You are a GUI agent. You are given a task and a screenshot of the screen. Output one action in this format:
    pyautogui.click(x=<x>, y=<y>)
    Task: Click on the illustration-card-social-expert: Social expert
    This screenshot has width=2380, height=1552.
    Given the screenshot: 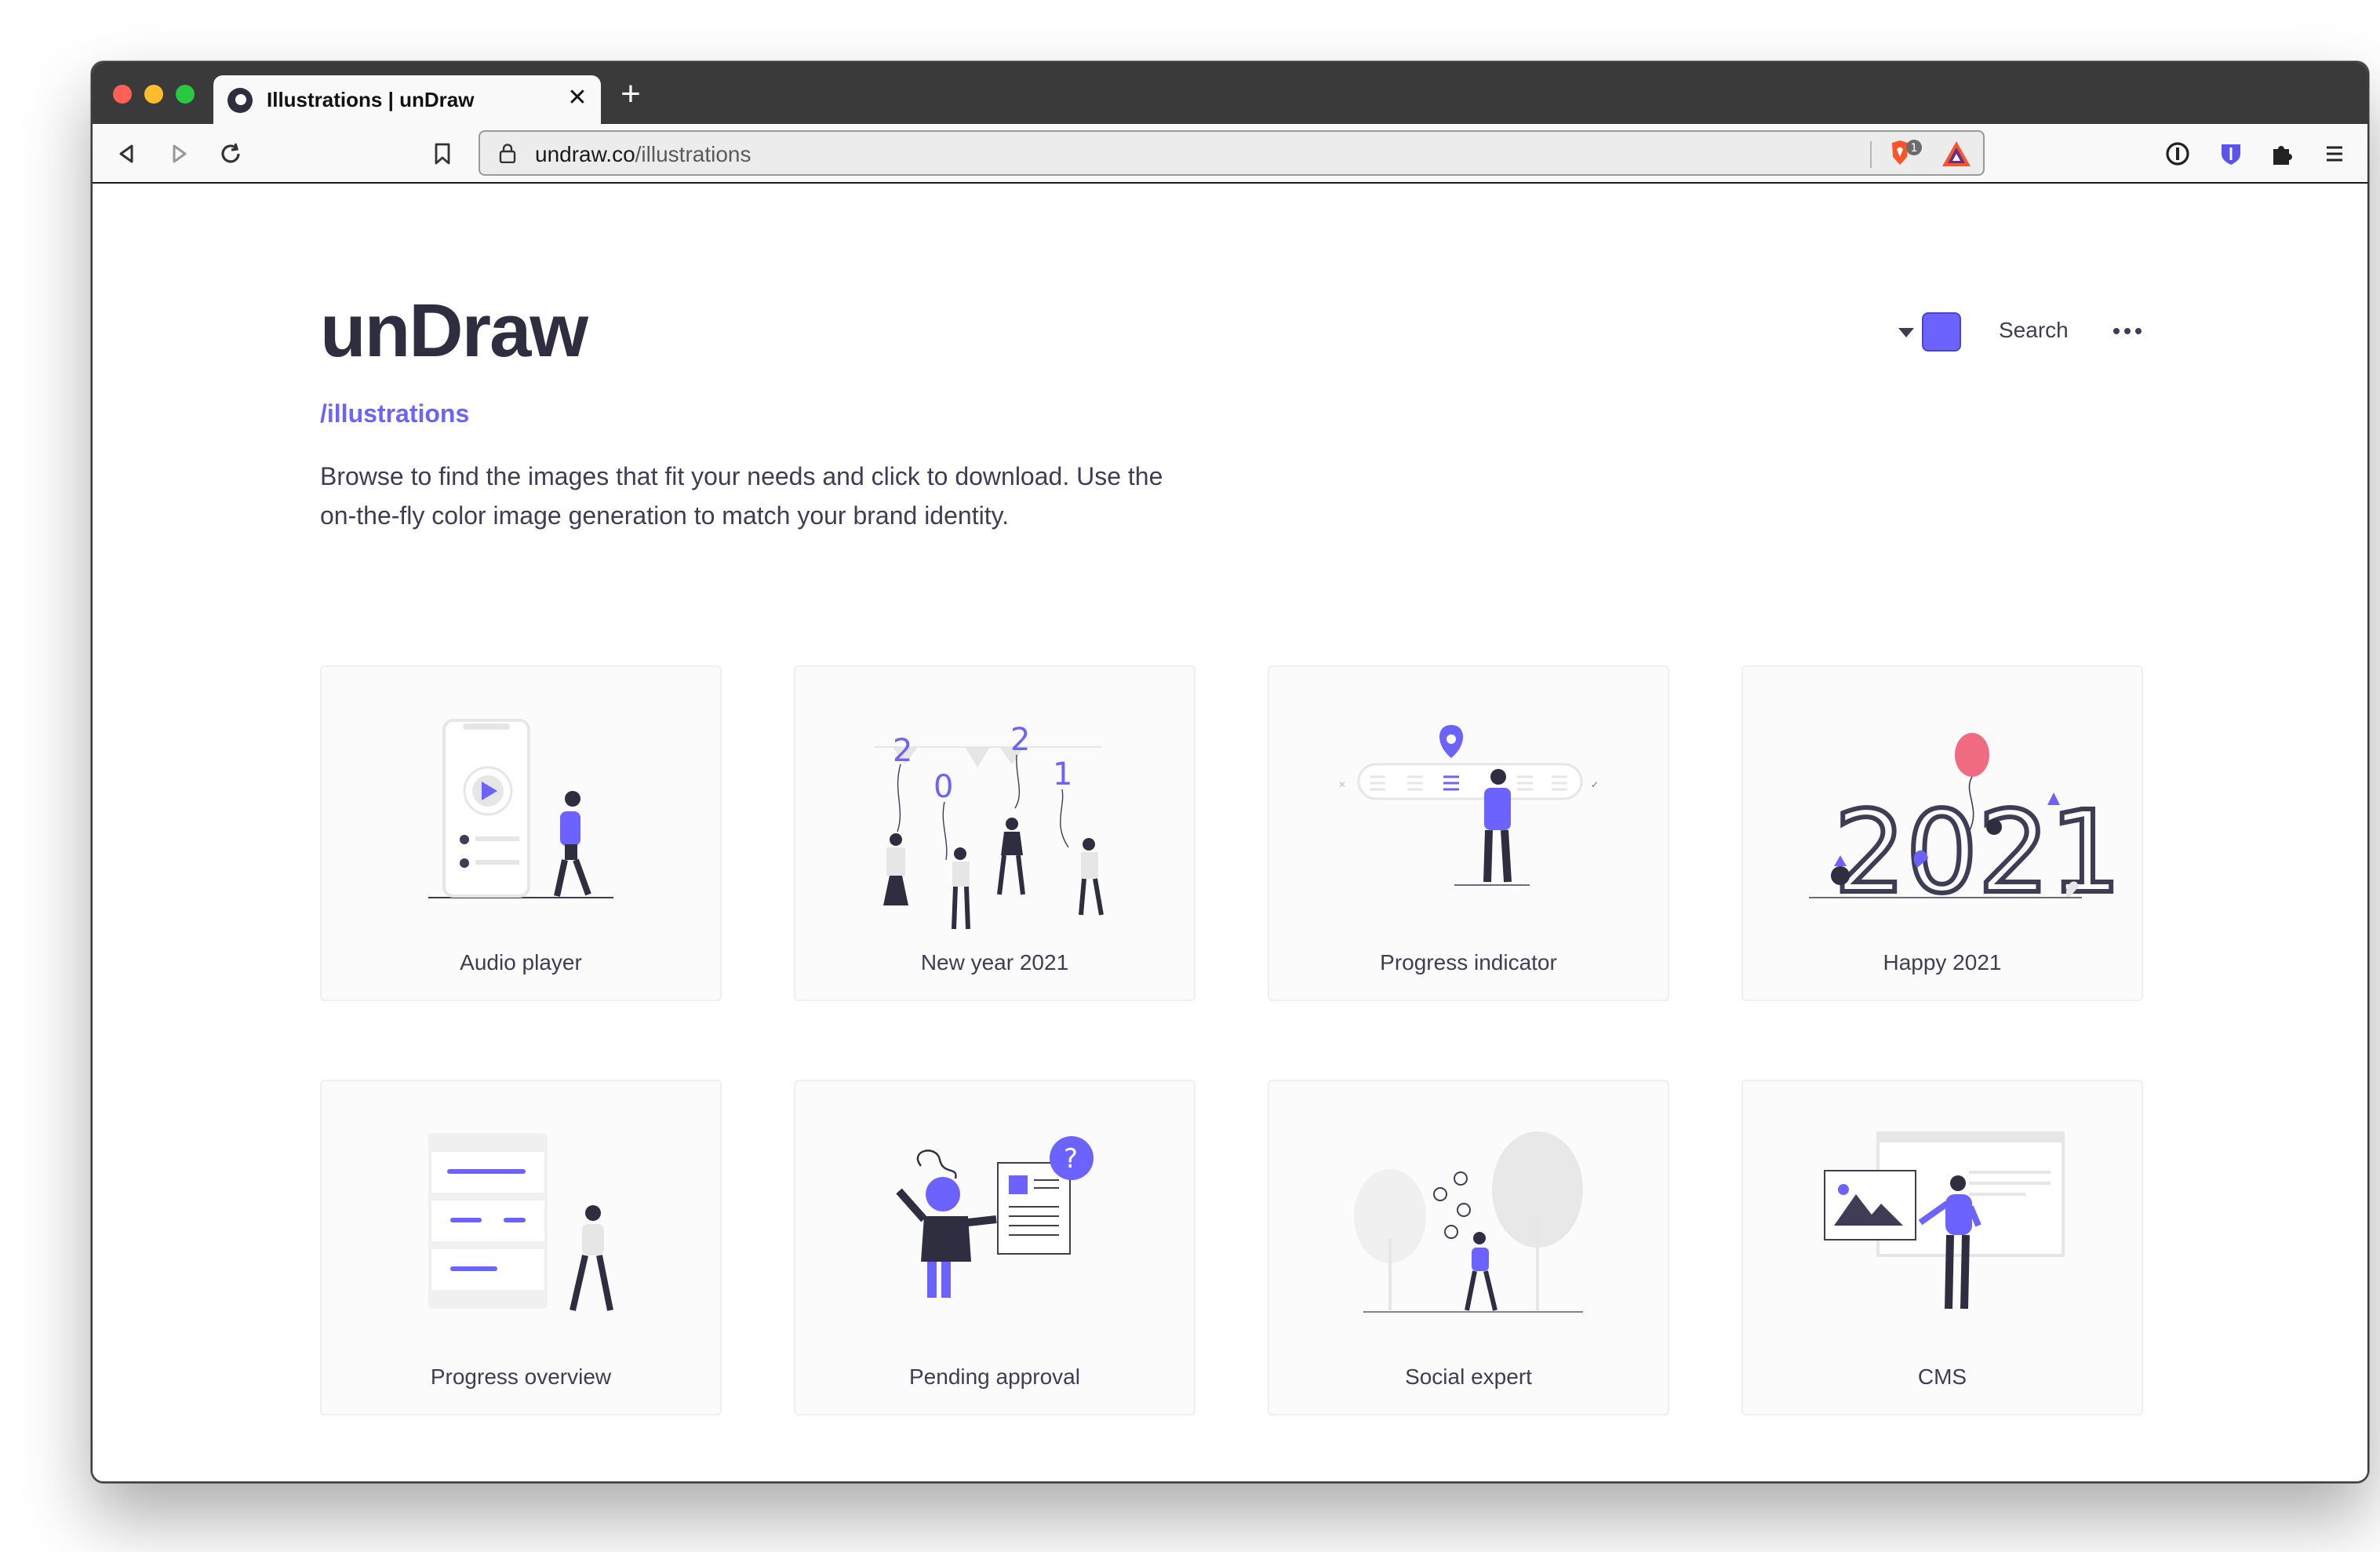 What is the action you would take?
    pyautogui.click(x=1468, y=1247)
    